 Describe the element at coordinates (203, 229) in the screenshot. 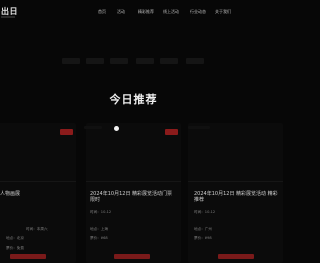

I see `card-meta-location: 地点：广州` at that location.